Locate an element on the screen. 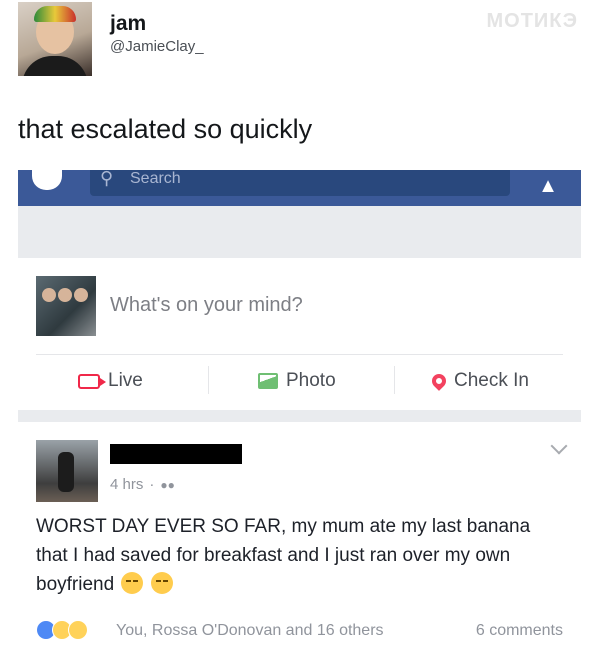 This screenshot has width=600, height=660. friend-requests-icon: ▲ is located at coordinates (548, 186).